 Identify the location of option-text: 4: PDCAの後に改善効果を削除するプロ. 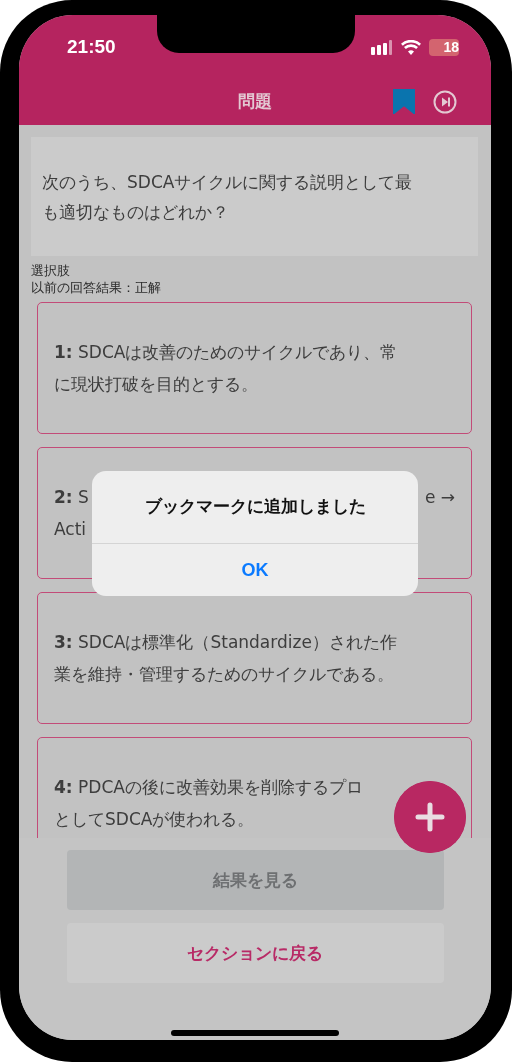
(208, 787).